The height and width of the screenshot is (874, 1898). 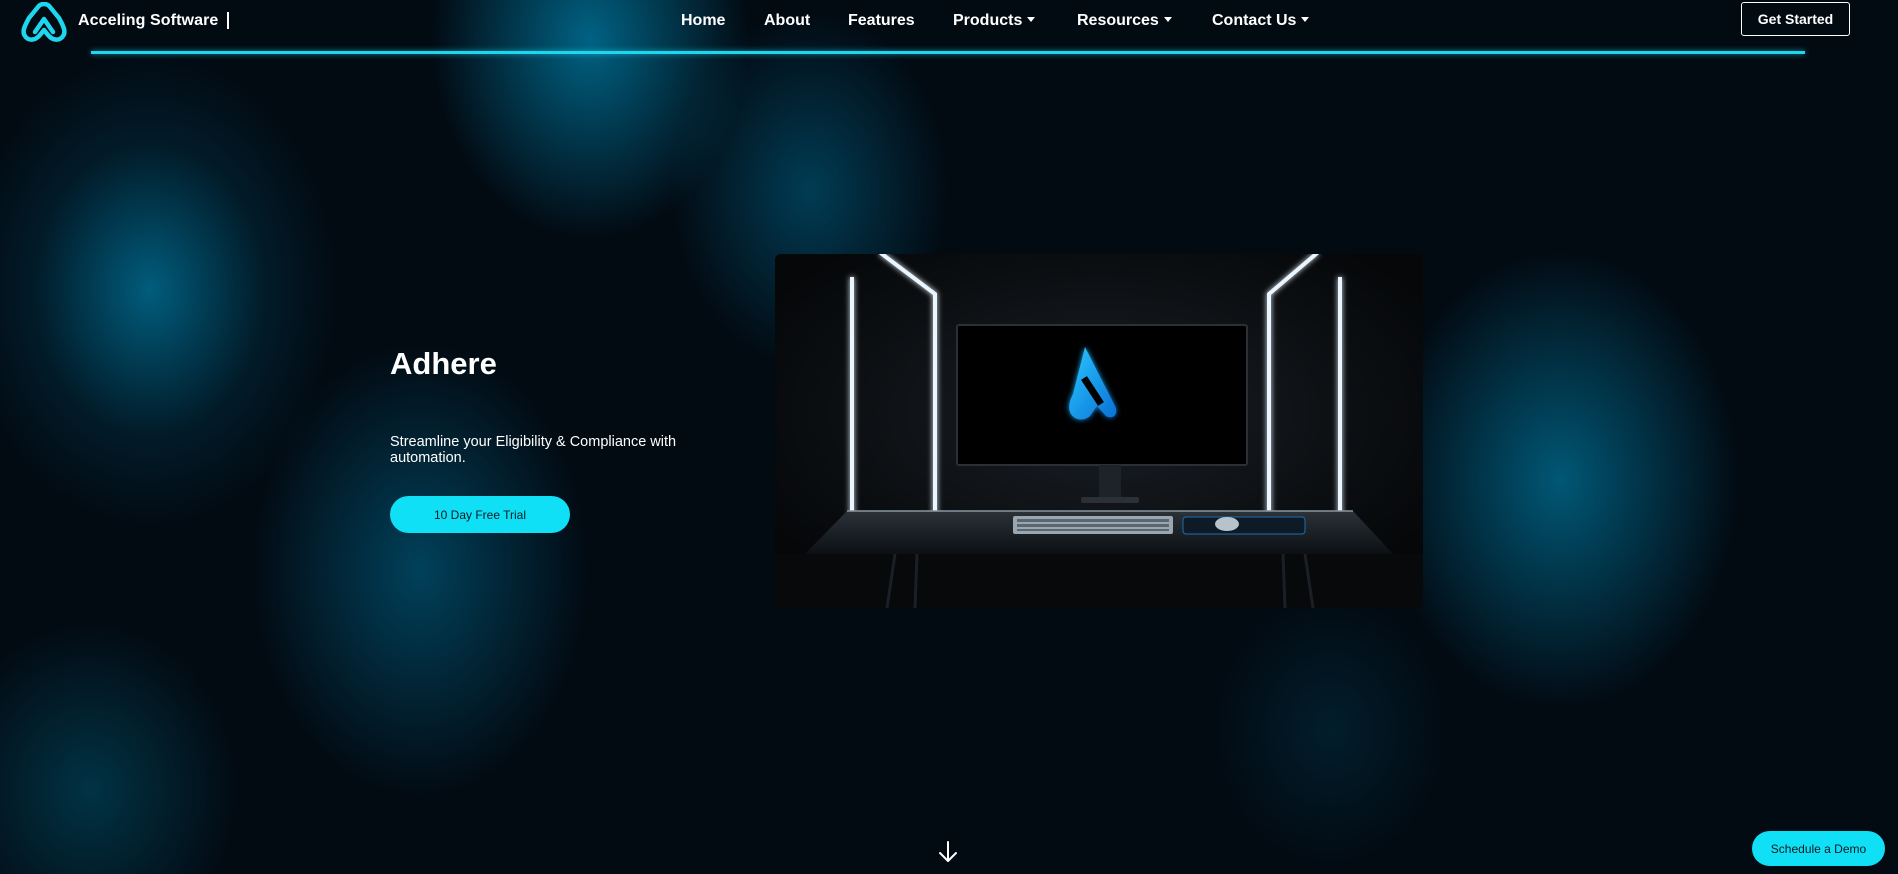 What do you see at coordinates (1795, 19) in the screenshot?
I see `get-started-button: Get Started` at bounding box center [1795, 19].